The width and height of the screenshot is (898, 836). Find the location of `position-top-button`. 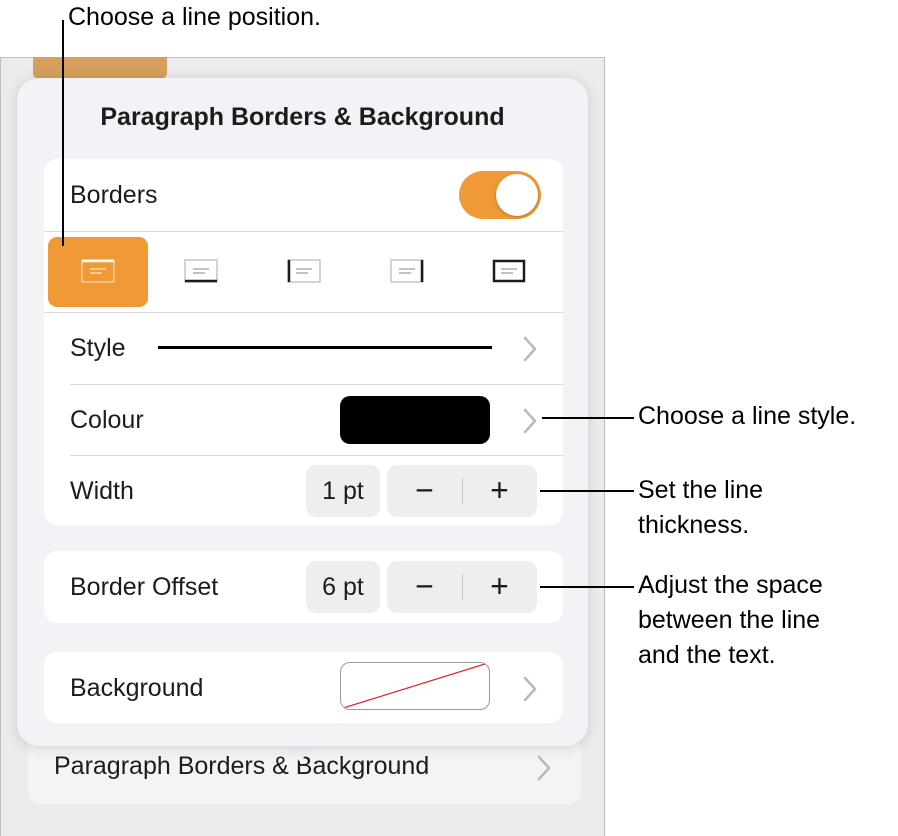

position-top-button is located at coordinates (98, 272).